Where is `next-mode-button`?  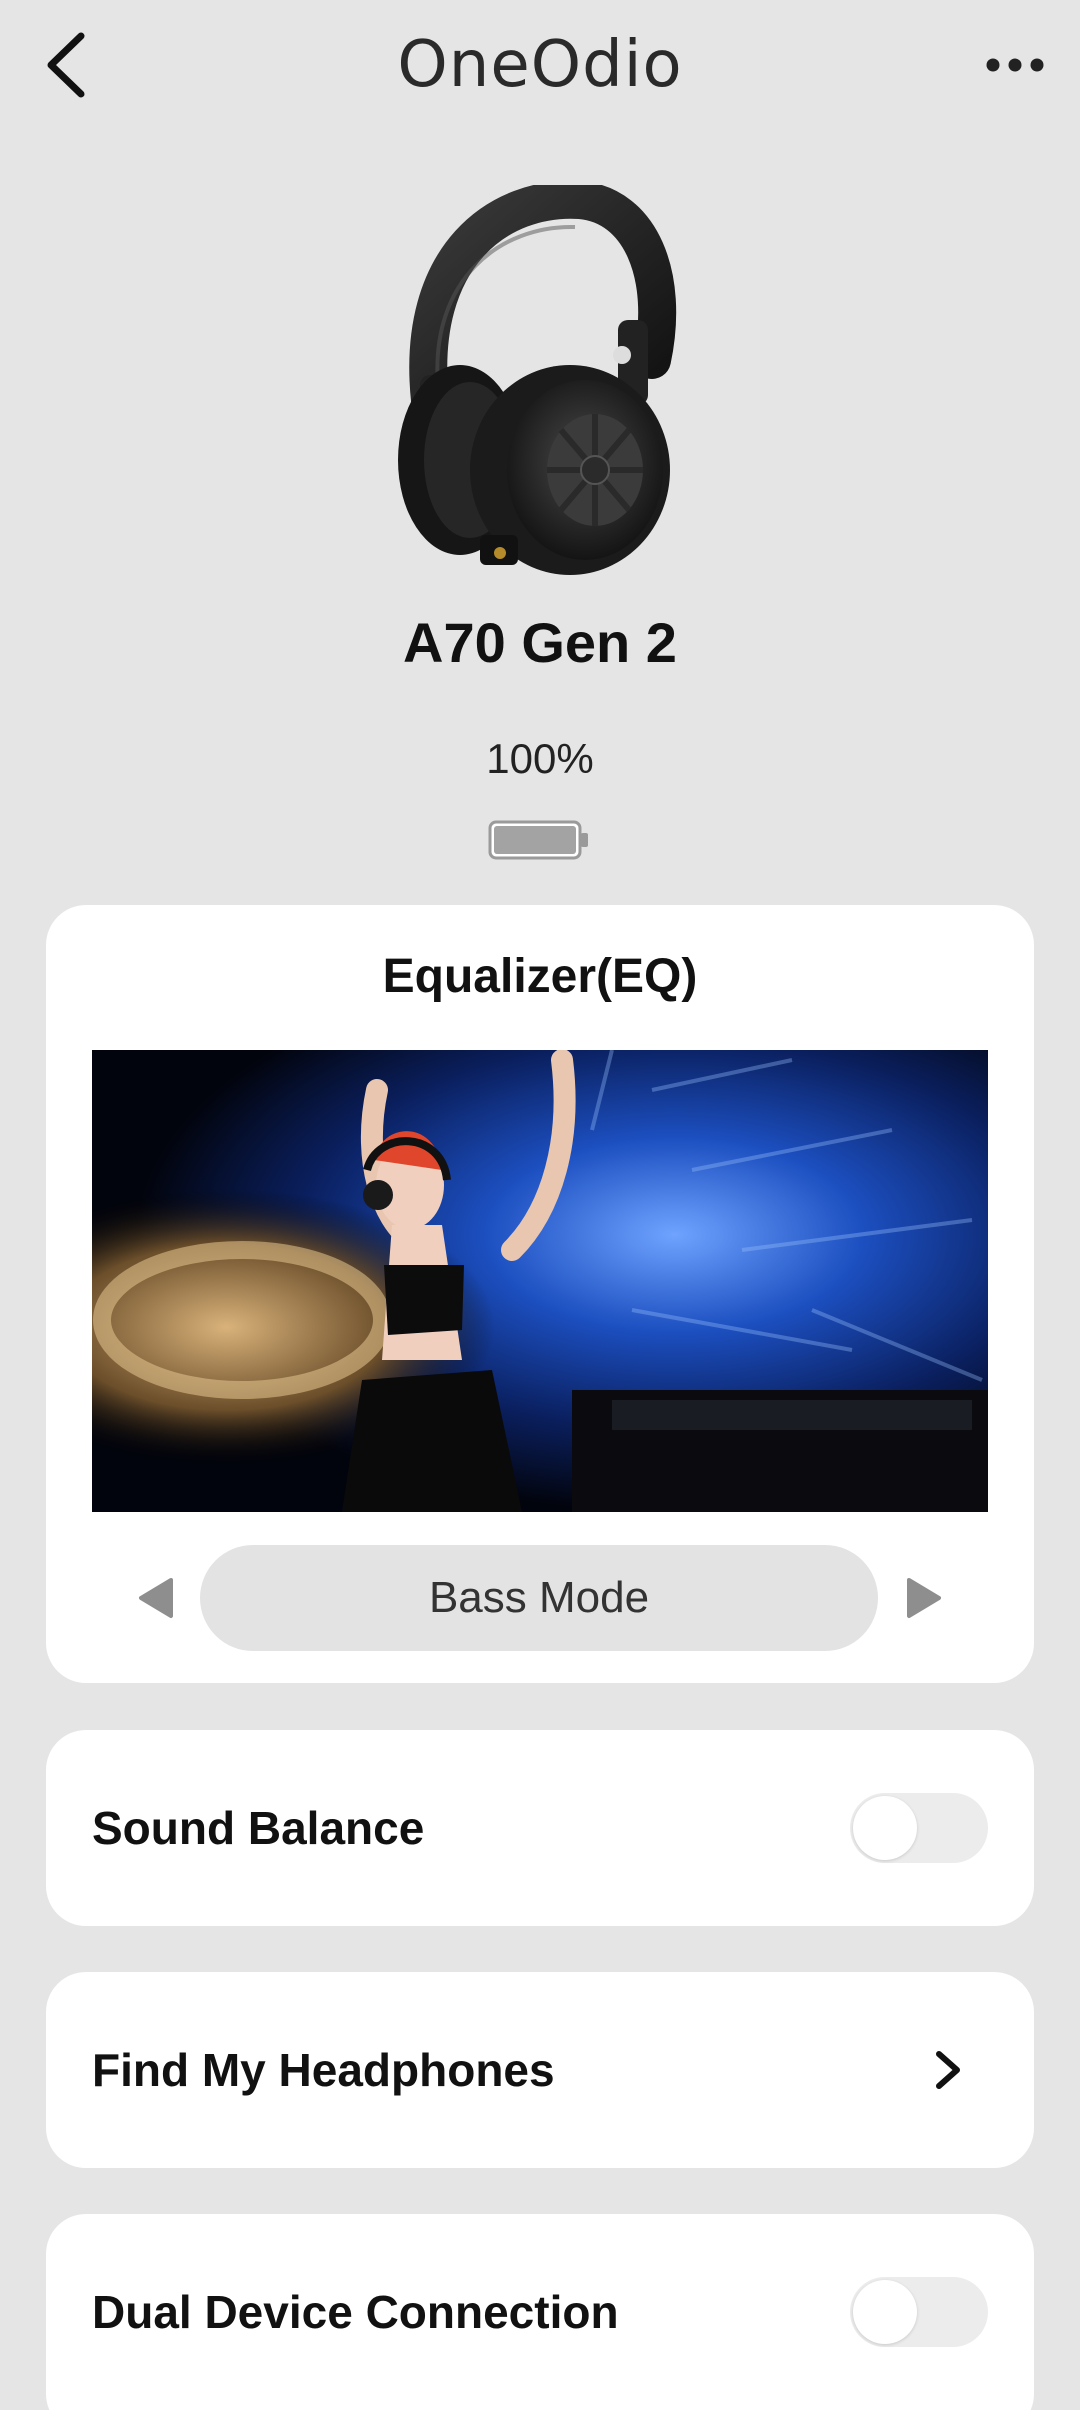 next-mode-button is located at coordinates (925, 1598).